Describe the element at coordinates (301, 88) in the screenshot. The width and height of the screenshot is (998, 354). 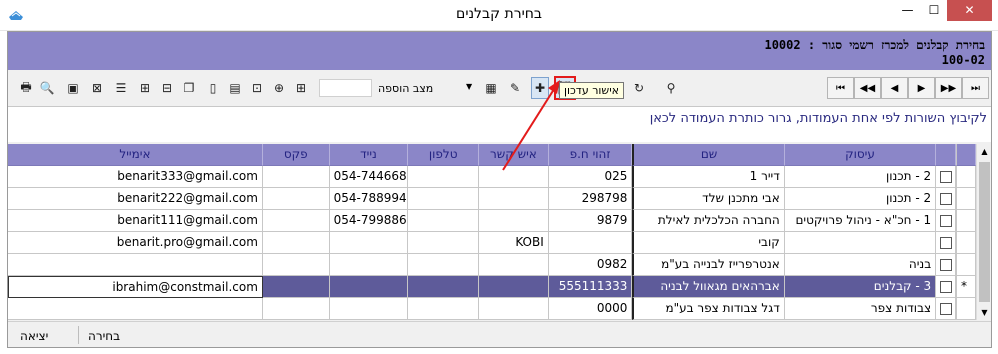
I see `grid-settings-icon: ⊞` at that location.